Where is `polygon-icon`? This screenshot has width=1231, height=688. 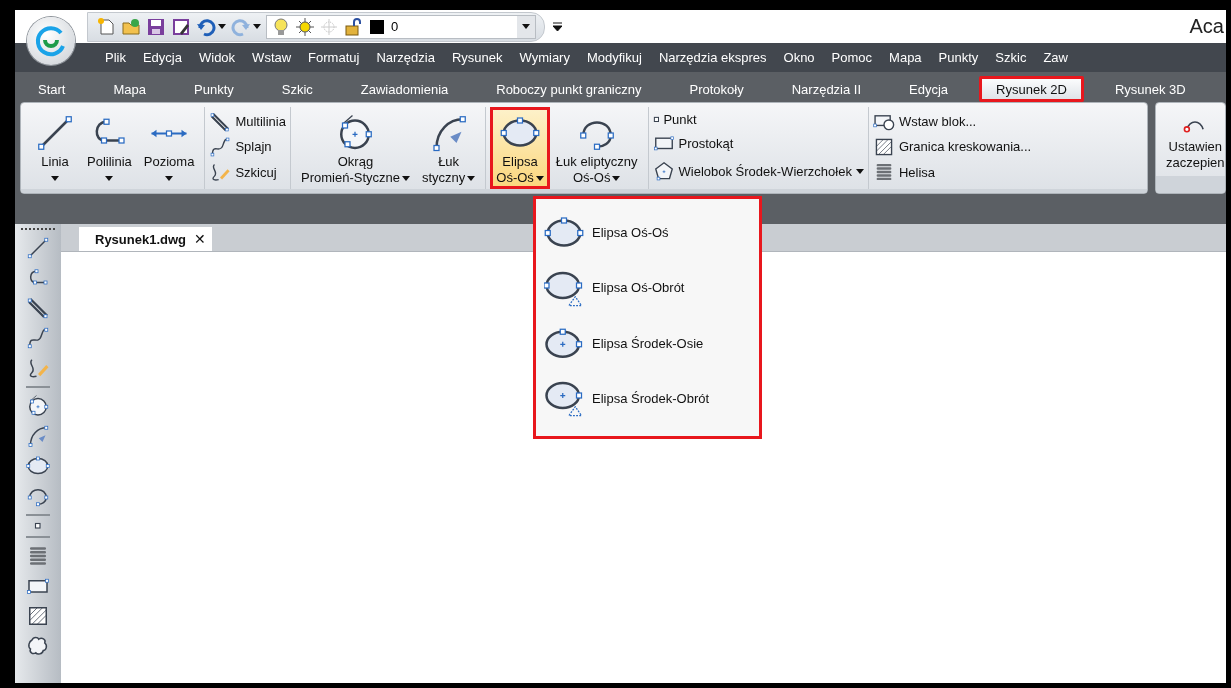
polygon-icon is located at coordinates (663, 171).